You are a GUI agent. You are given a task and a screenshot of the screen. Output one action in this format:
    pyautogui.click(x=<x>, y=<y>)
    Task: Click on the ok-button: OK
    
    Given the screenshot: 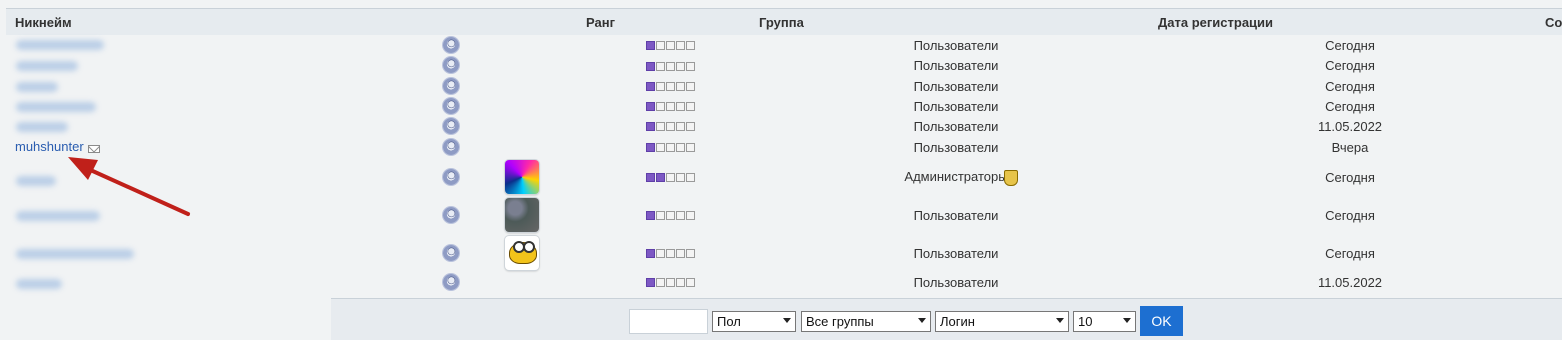 What is the action you would take?
    pyautogui.click(x=1161, y=321)
    